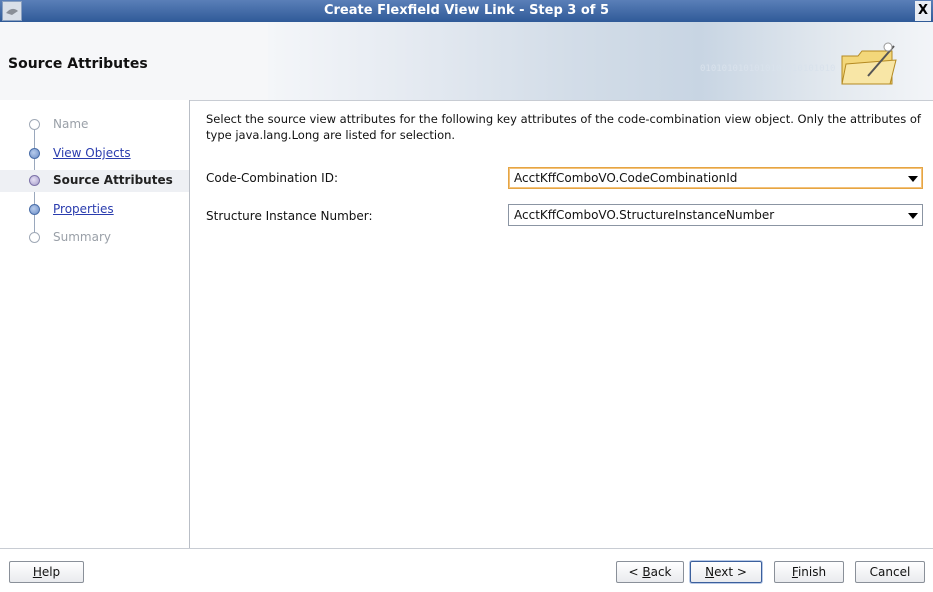  Describe the element at coordinates (644, 215) in the screenshot. I see `selected-value: AcctKffComboVO.StructureInstanceNumber` at that location.